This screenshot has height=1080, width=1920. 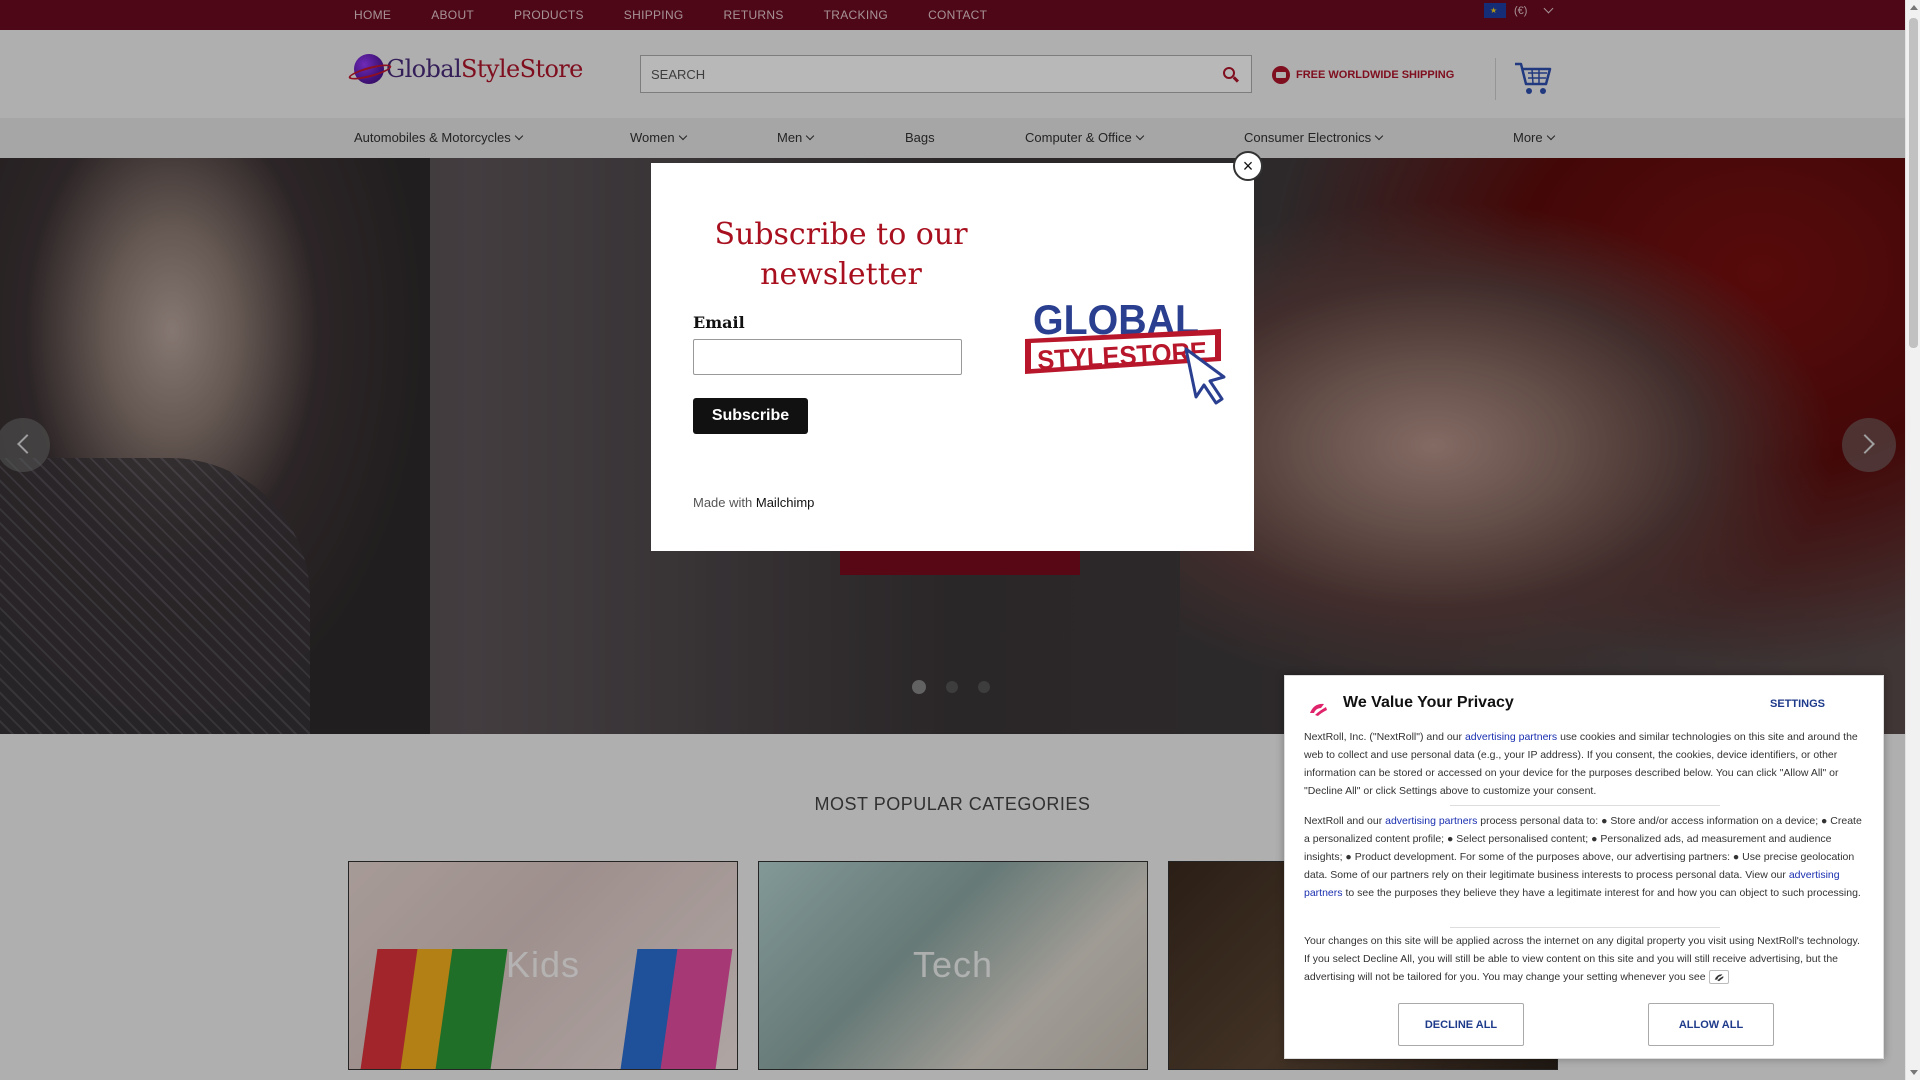 I want to click on allow-all-button: ALLOW ALL, so click(x=1711, y=1024).